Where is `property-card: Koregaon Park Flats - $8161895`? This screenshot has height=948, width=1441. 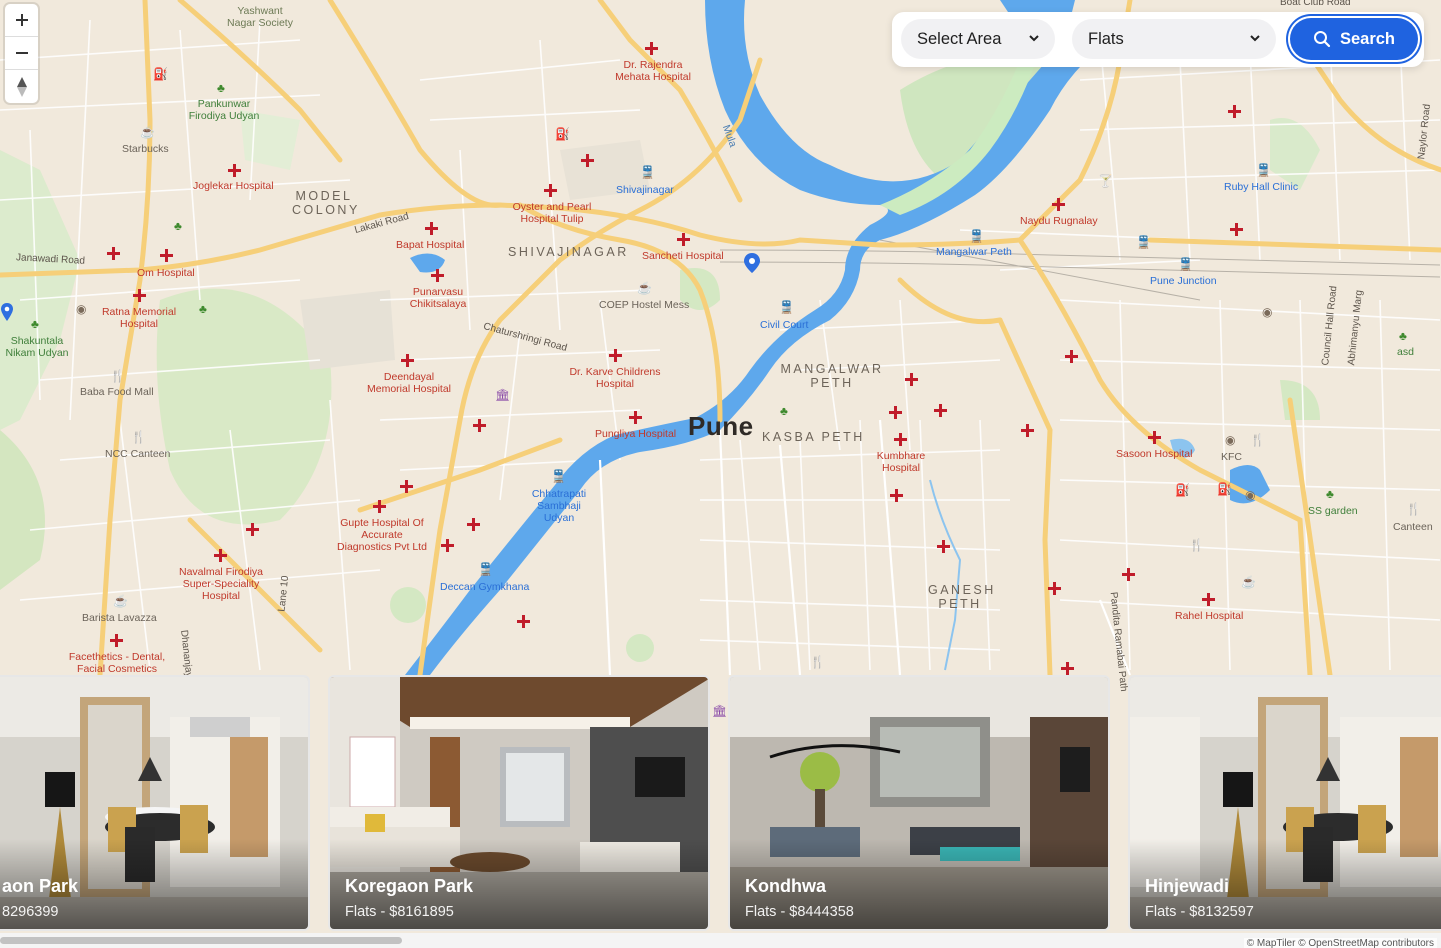 property-card: Koregaon Park Flats - $8161895 is located at coordinates (519, 803).